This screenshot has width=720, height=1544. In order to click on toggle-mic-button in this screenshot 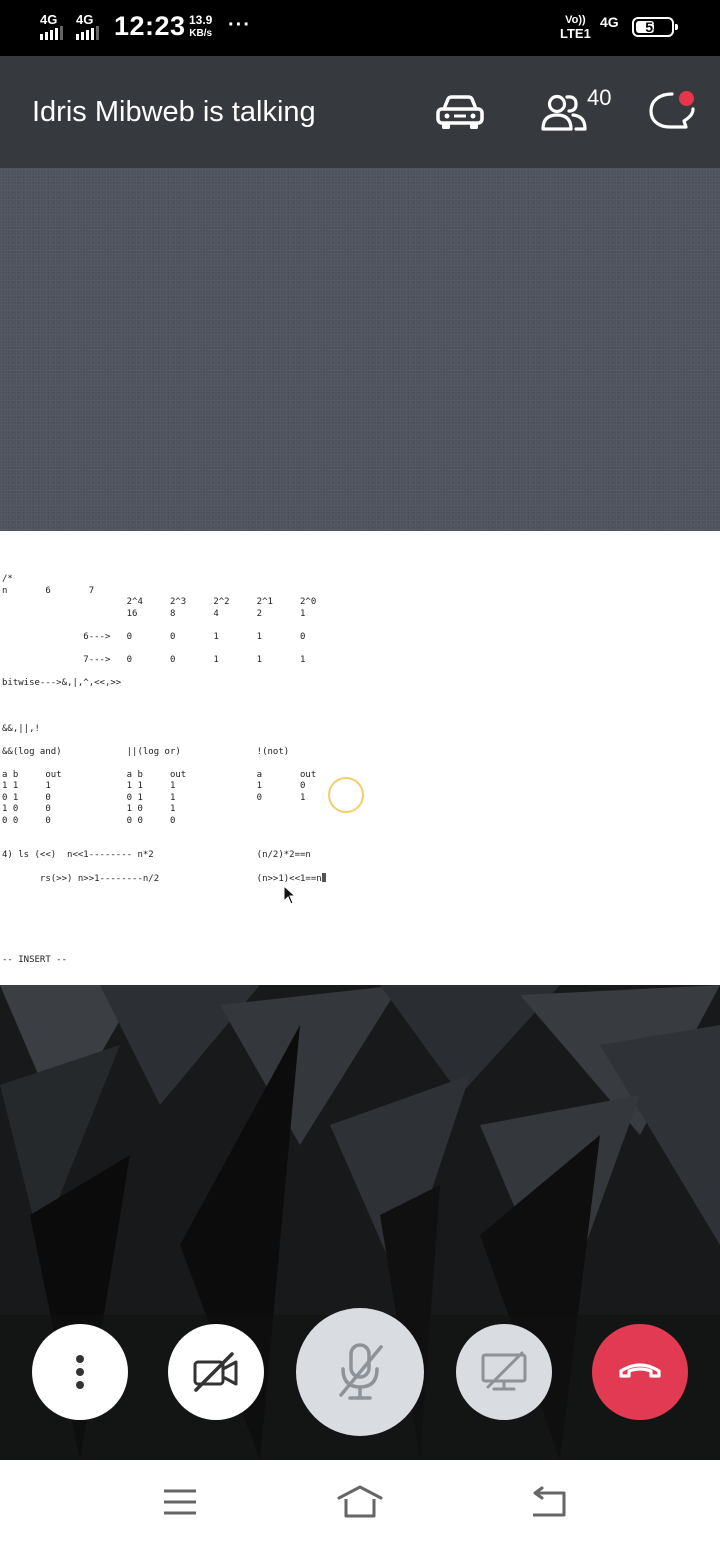, I will do `click(360, 1372)`.